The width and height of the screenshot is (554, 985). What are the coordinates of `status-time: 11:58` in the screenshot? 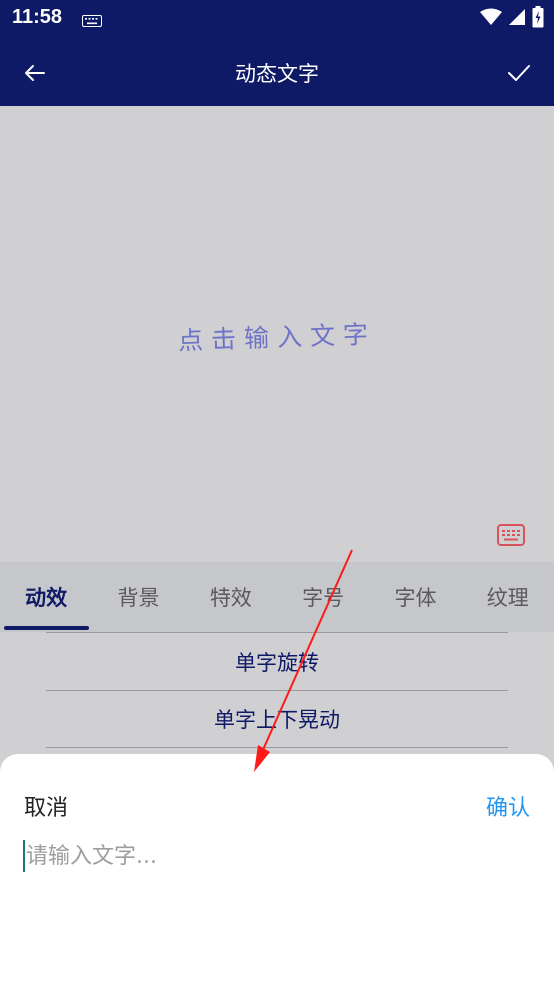 It's located at (37, 17).